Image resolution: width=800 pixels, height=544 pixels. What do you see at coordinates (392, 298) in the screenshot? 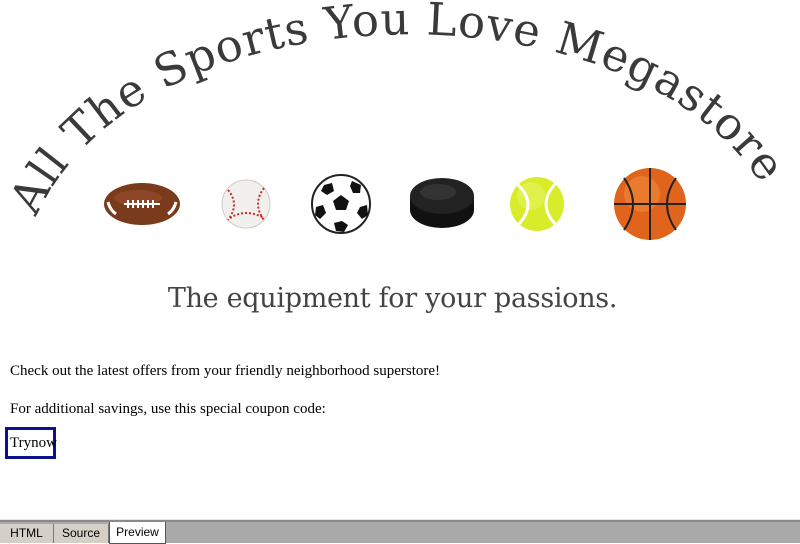
I see `tagline: The equipment for your passions.` at bounding box center [392, 298].